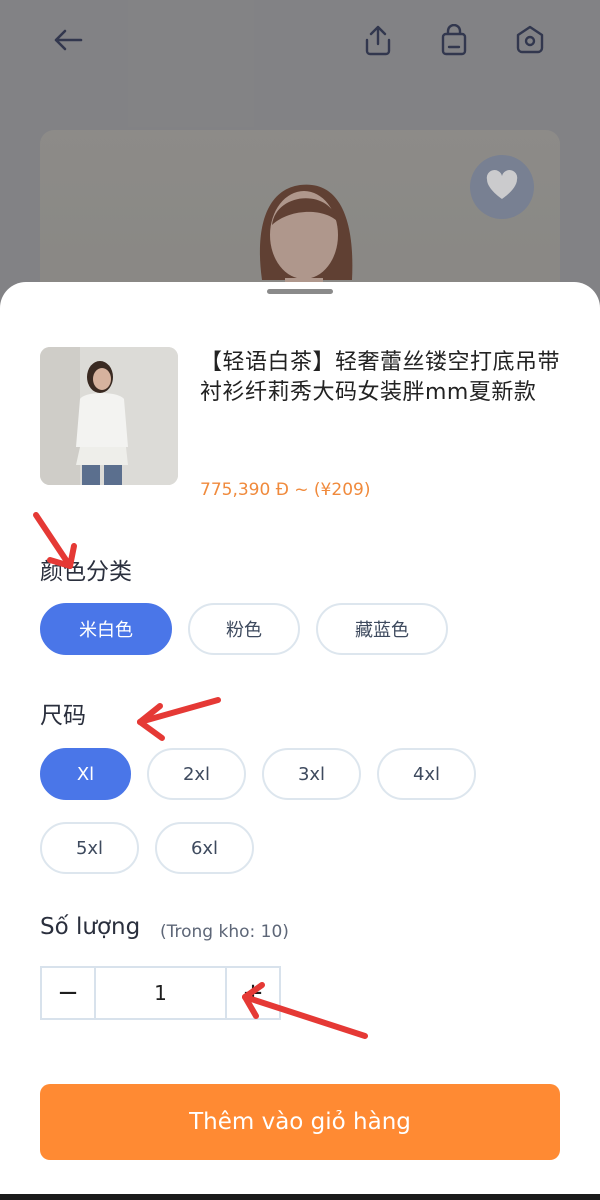 Image resolution: width=600 pixels, height=1200 pixels. I want to click on color-option-milk-white: 米白色, so click(106, 629).